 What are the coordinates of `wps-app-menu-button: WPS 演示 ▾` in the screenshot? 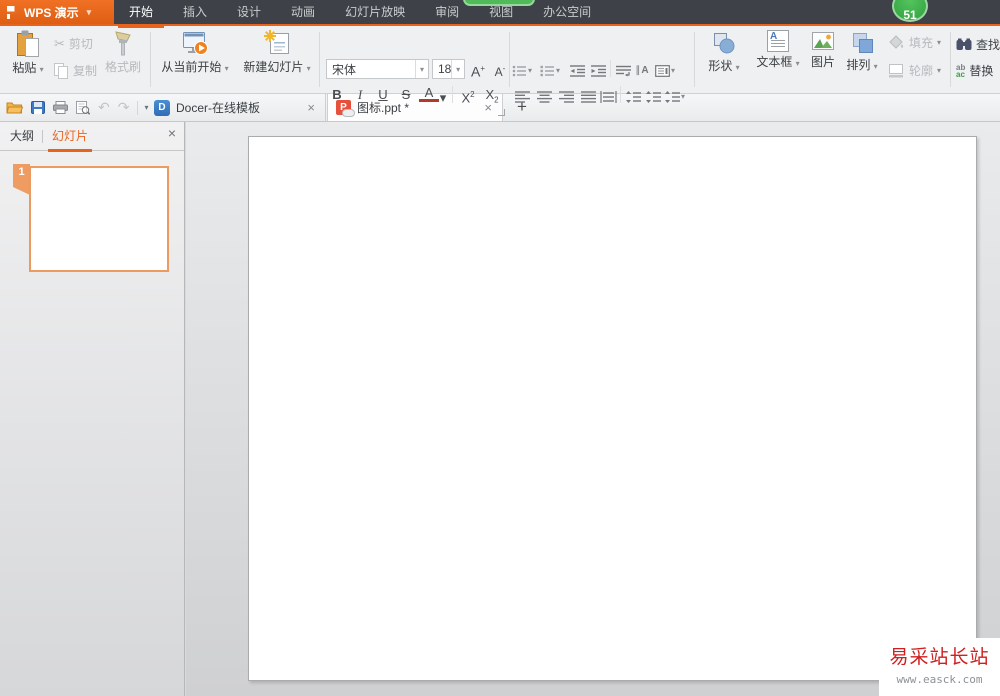 It's located at (57, 12).